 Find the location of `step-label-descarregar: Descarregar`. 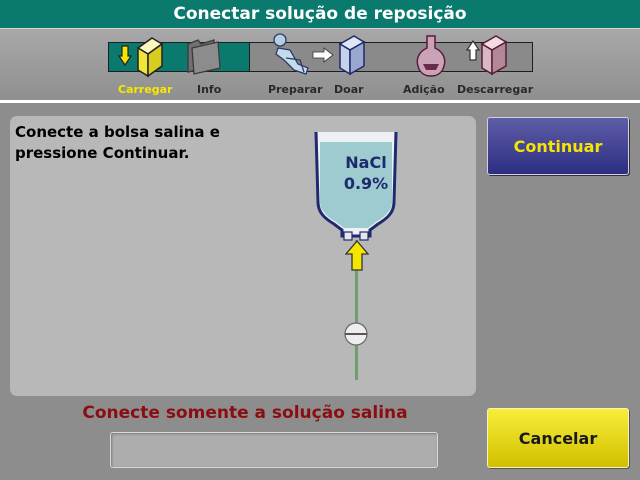

step-label-descarregar: Descarregar is located at coordinates (495, 89).